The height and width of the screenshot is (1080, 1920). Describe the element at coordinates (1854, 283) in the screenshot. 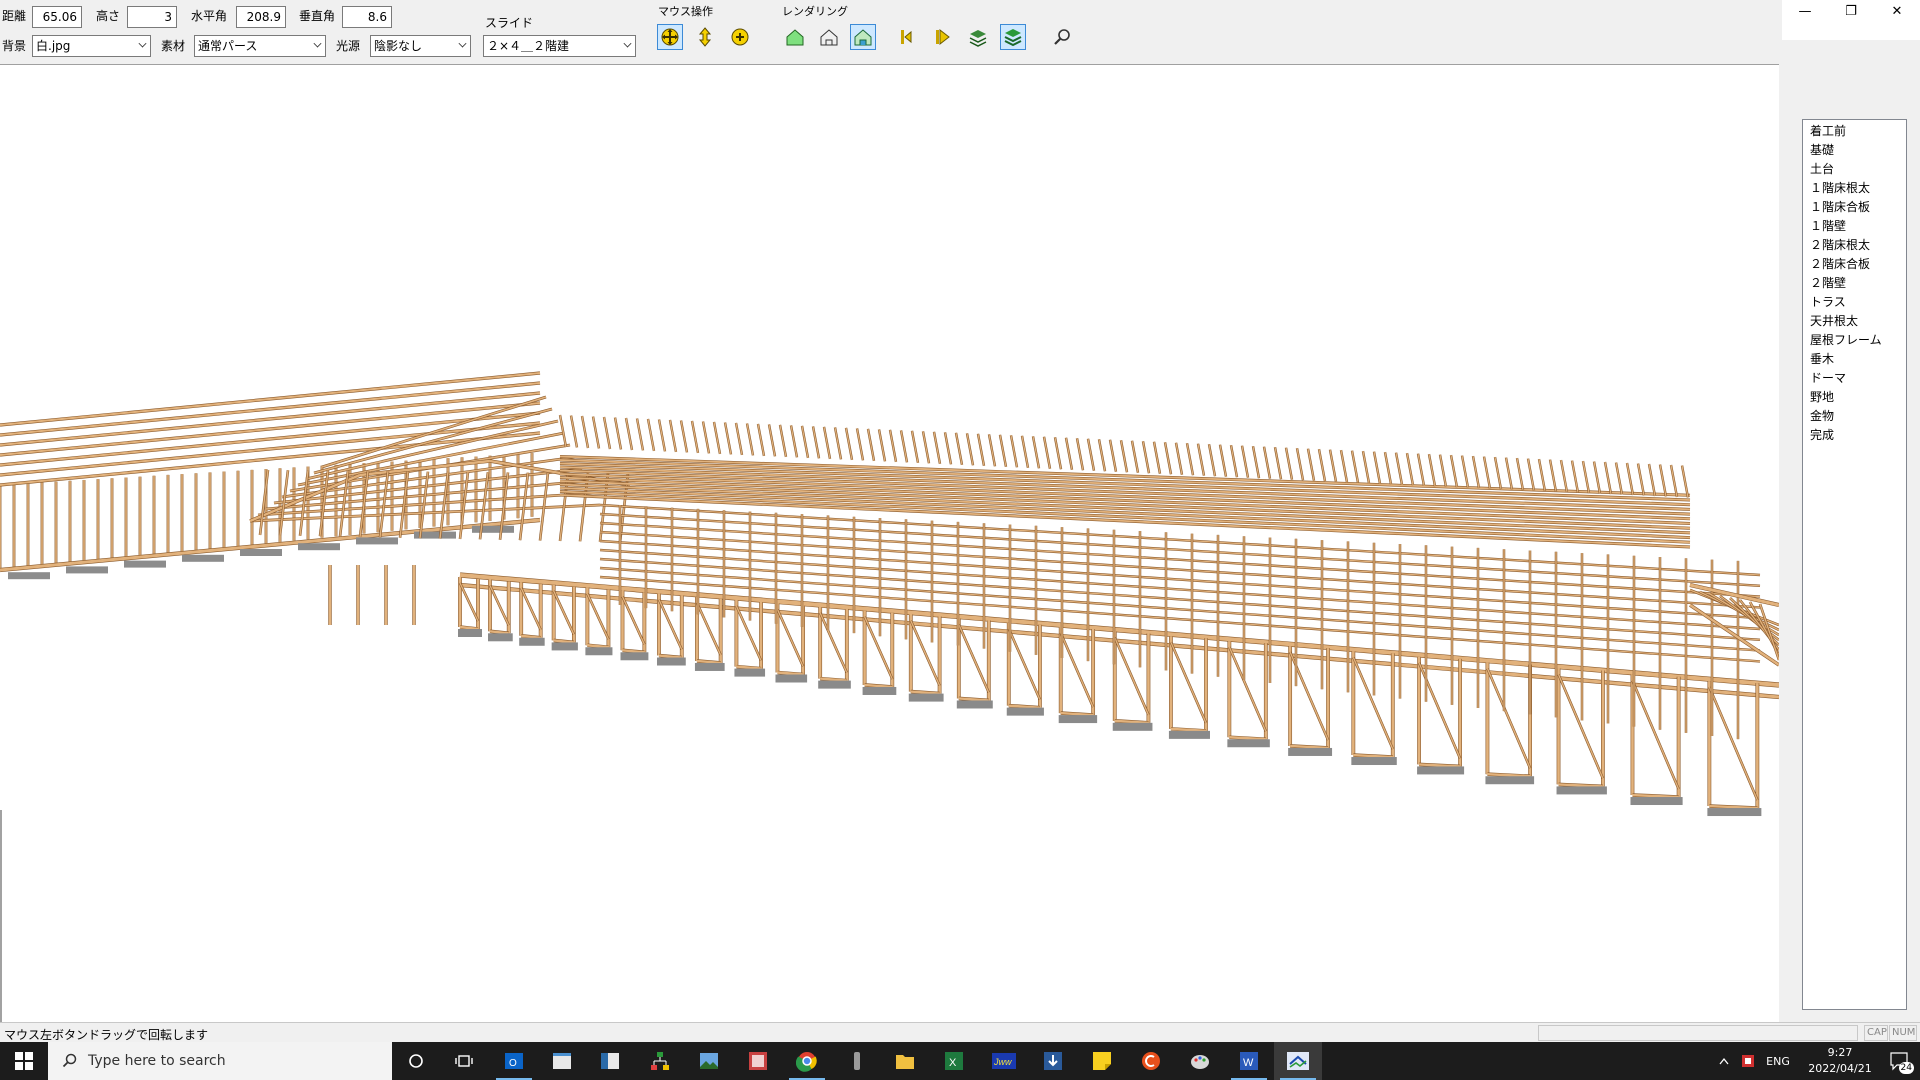

I see `step-item: ２階壁` at that location.